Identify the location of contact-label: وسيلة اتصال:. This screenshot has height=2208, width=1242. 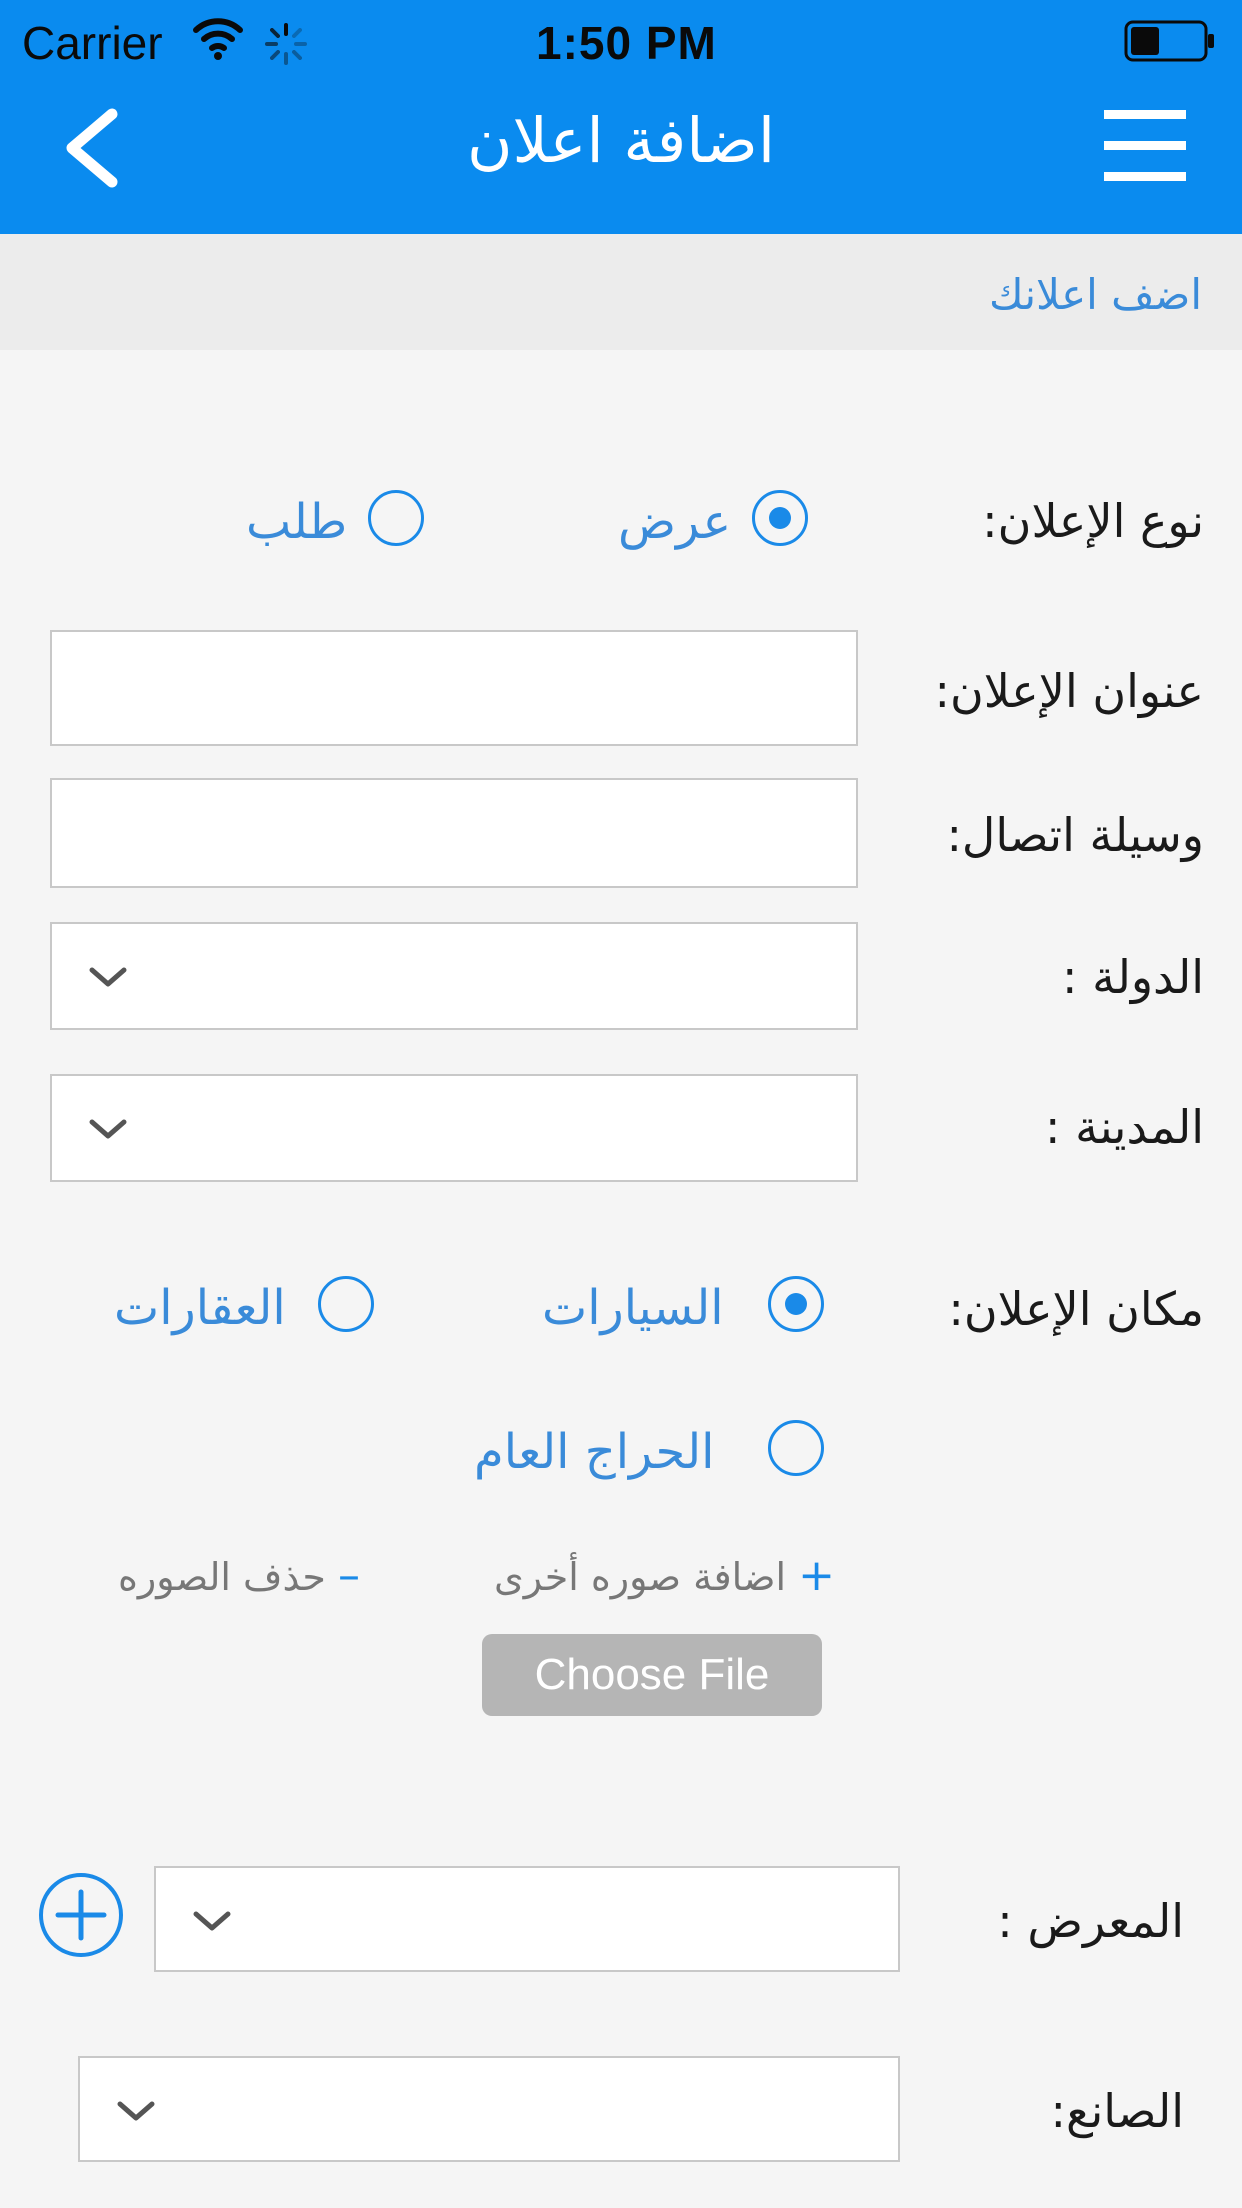
(1075, 835).